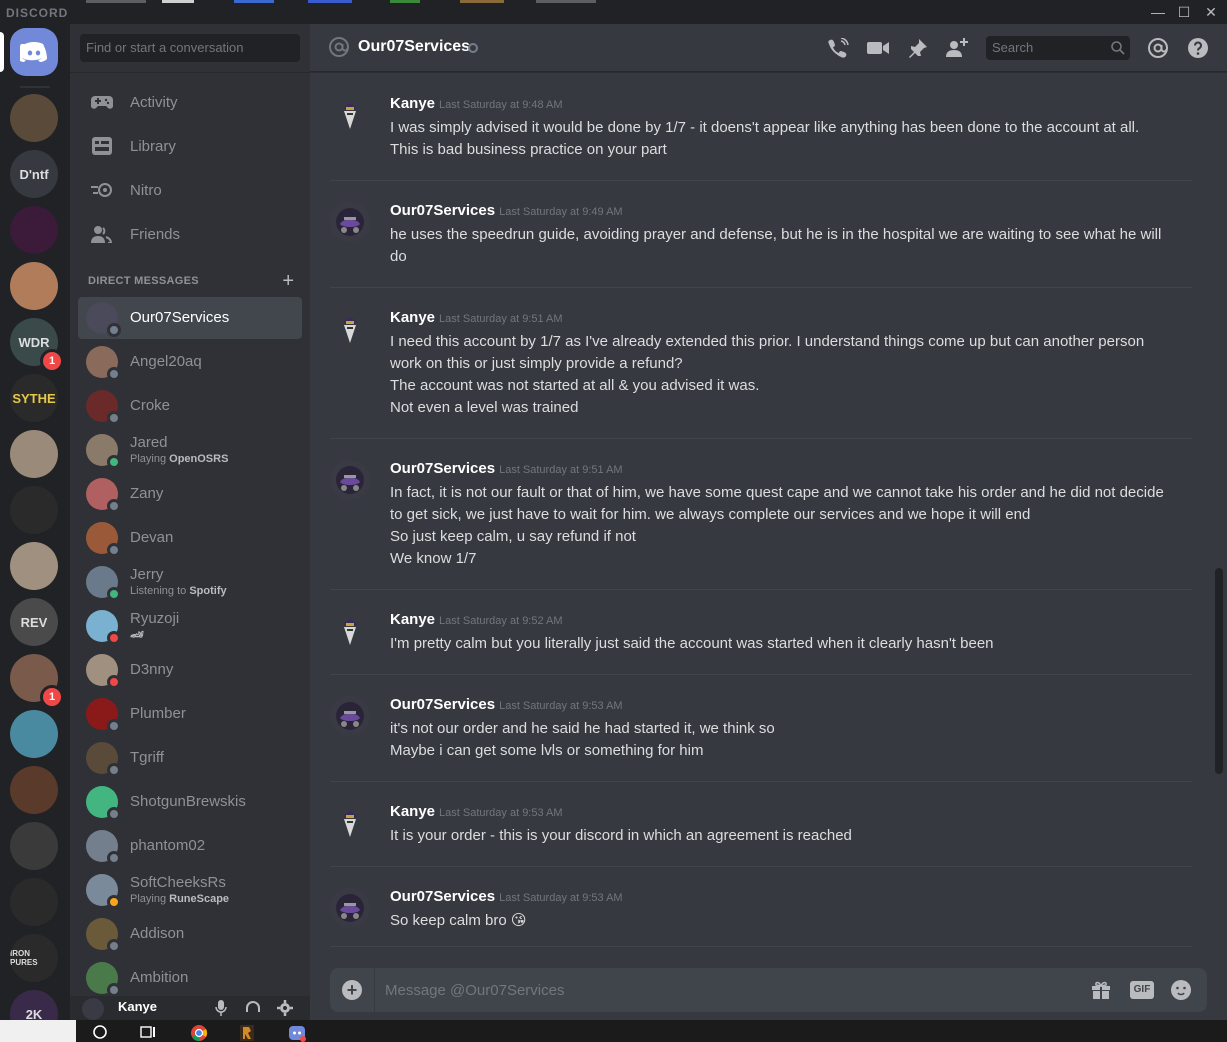  What do you see at coordinates (247, 1033) in the screenshot?
I see `runelite-icon` at bounding box center [247, 1033].